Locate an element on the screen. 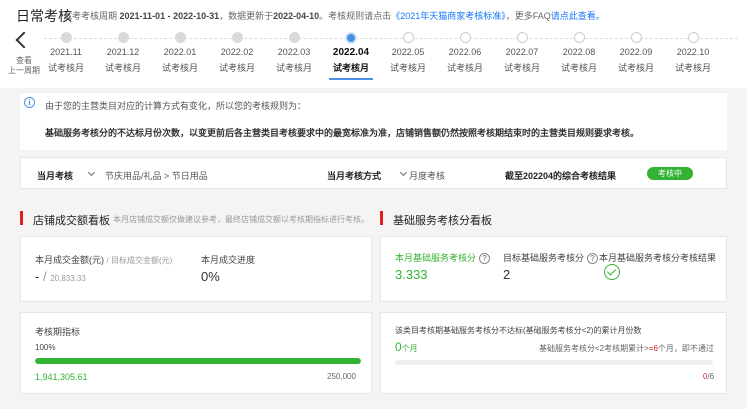 The image size is (747, 409). period-month: 2022.07 is located at coordinates (522, 52).